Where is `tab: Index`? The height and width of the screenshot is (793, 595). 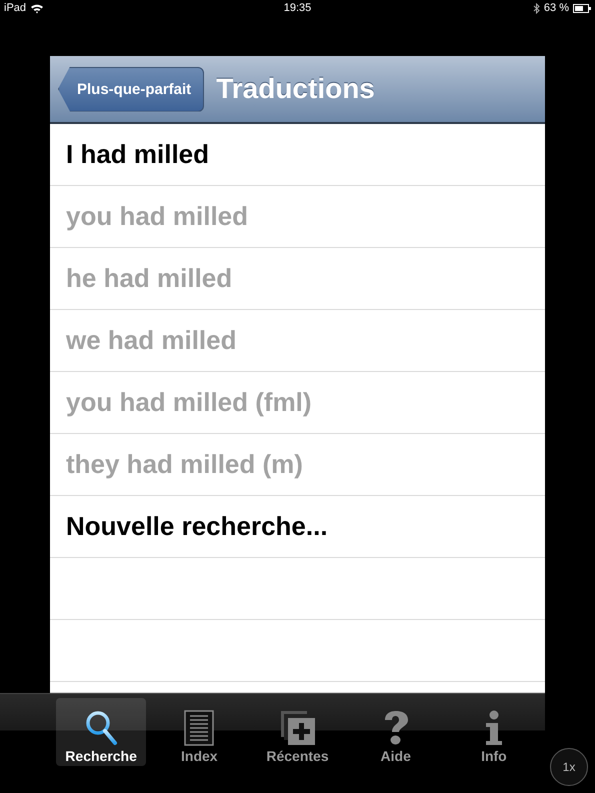
tab: Index is located at coordinates (199, 732).